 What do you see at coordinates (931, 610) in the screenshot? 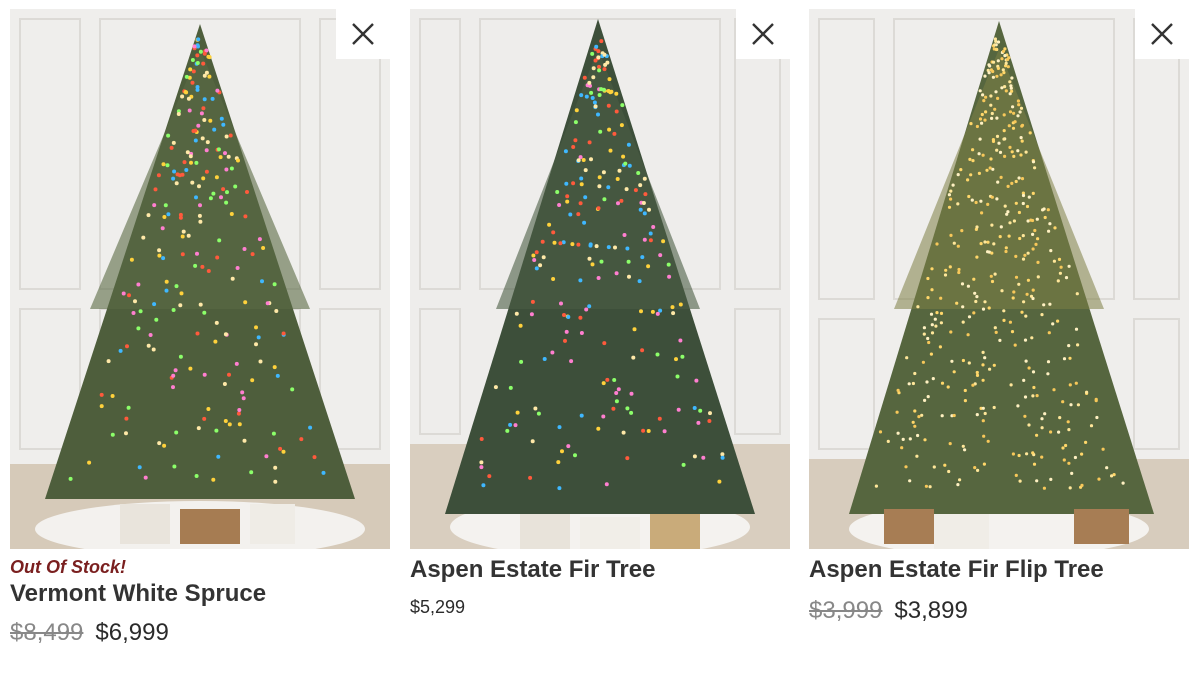
I see `sale-price: $3,899` at bounding box center [931, 610].